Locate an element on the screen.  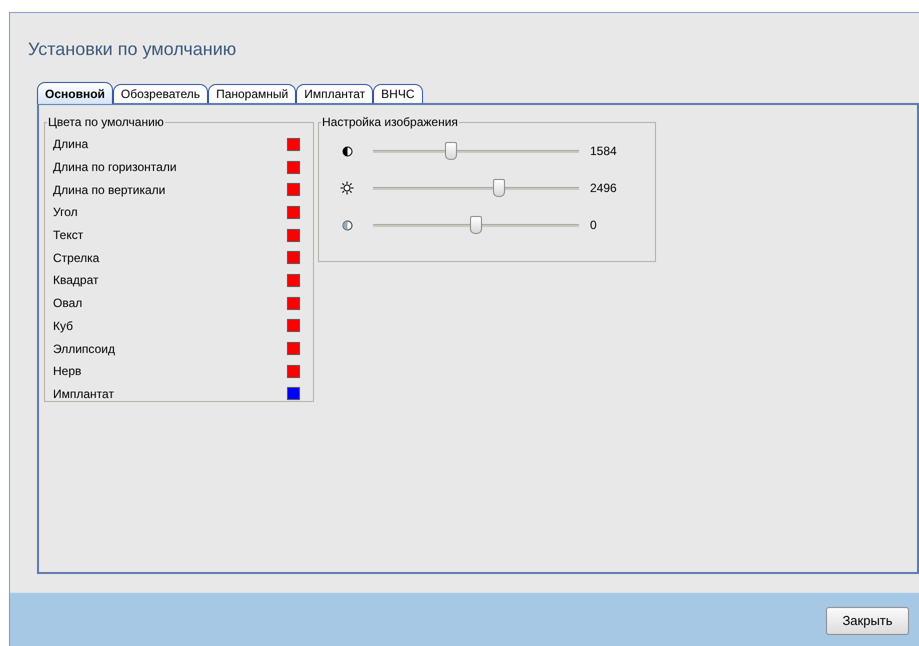
tab: Имплантат is located at coordinates (335, 93).